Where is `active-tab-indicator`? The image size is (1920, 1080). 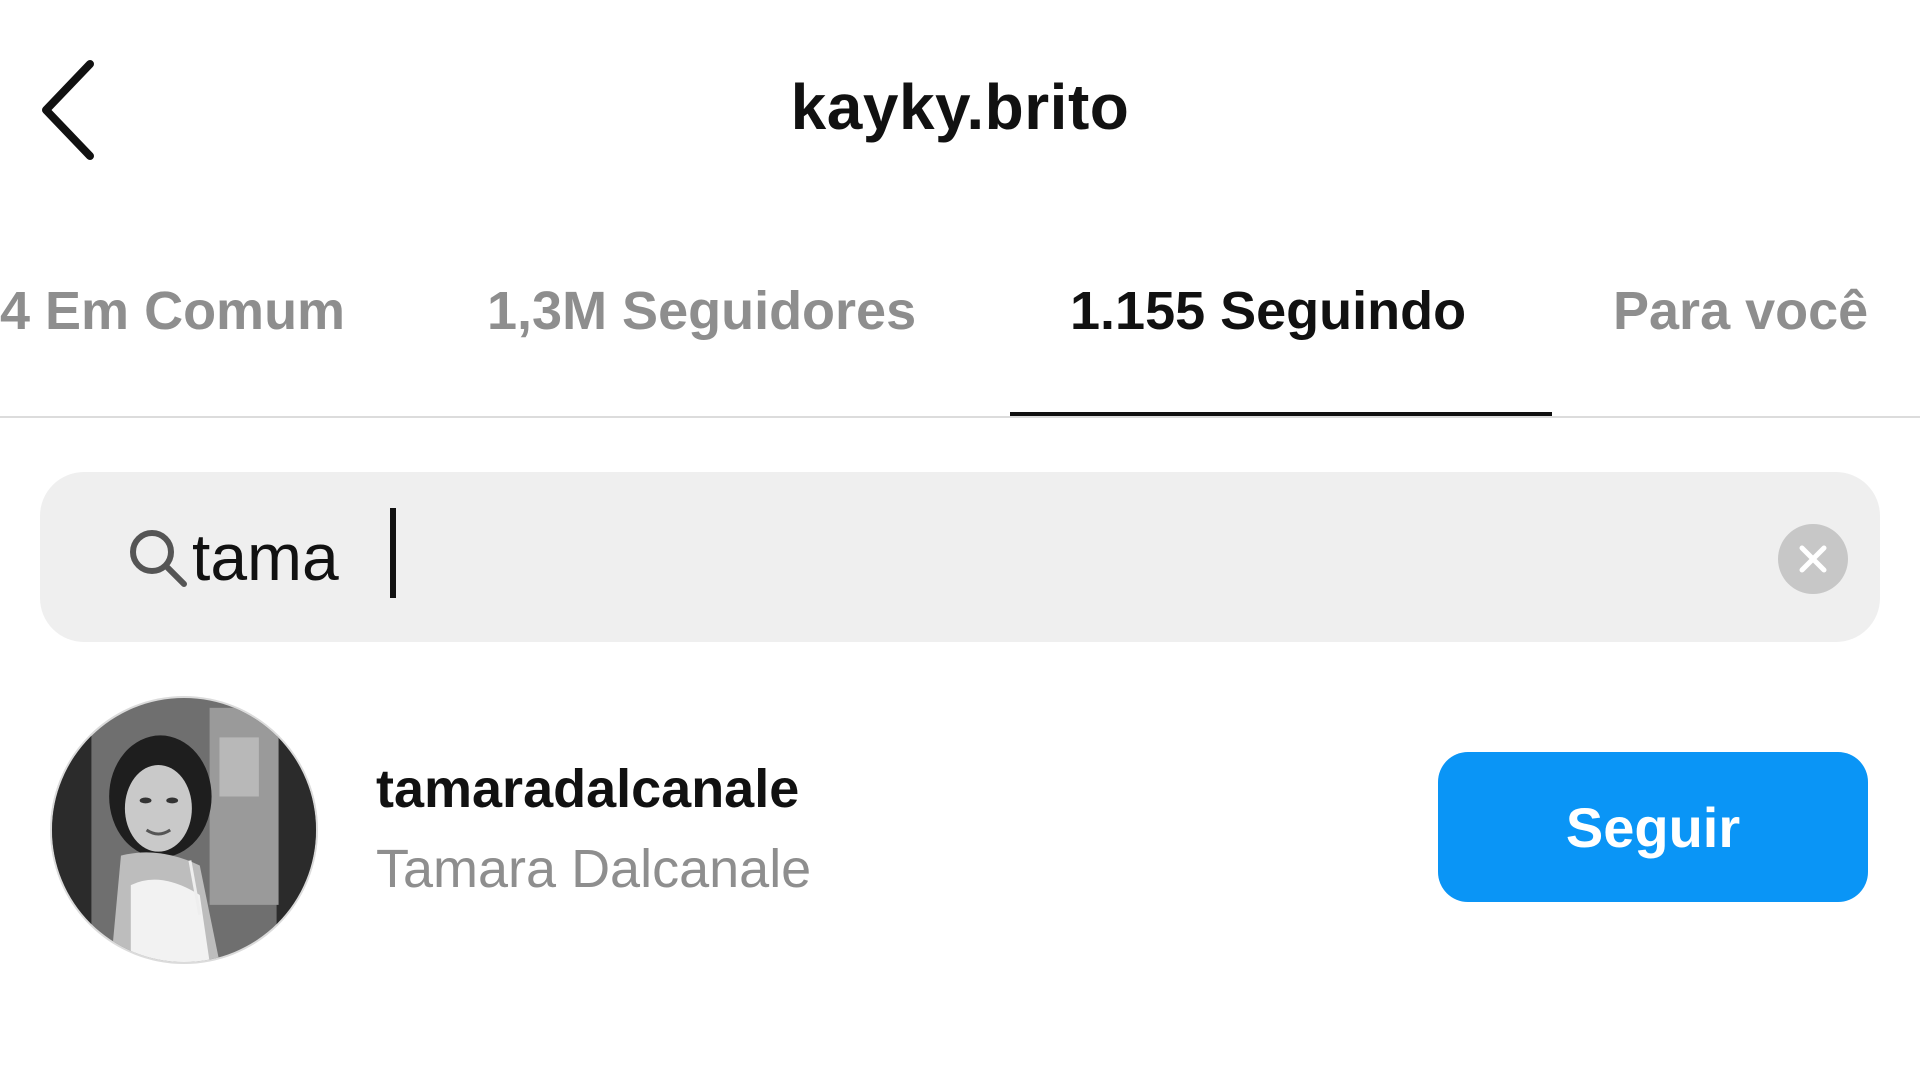
active-tab-indicator is located at coordinates (1281, 414).